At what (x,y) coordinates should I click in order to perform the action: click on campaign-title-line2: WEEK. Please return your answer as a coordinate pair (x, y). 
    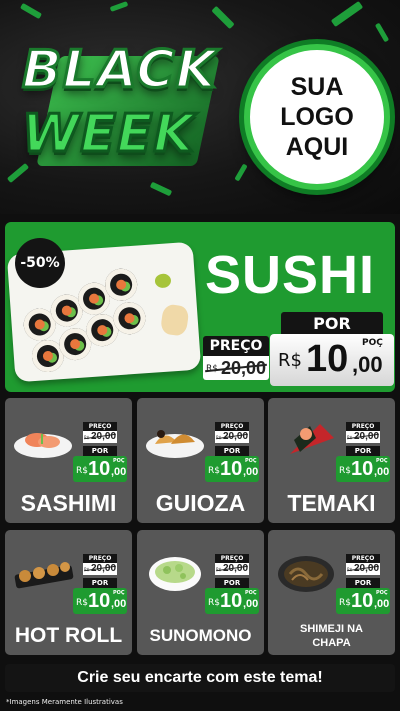
    Looking at the image, I should click on (108, 134).